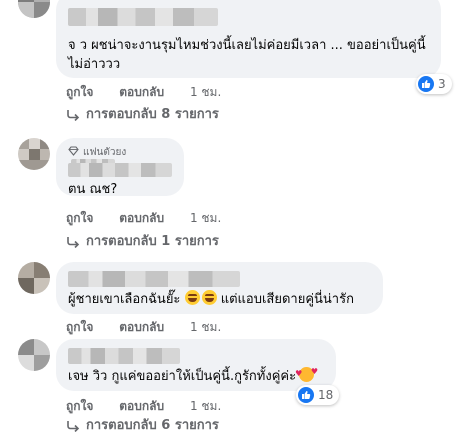 This screenshot has height=437, width=461. What do you see at coordinates (326, 395) in the screenshot?
I see `reaction-count-number: 18` at bounding box center [326, 395].